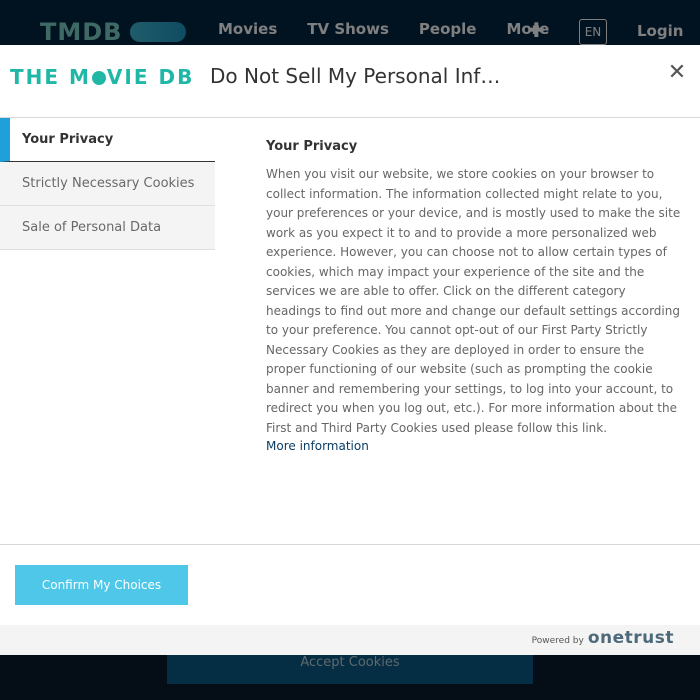 This screenshot has width=700, height=700. Describe the element at coordinates (101, 585) in the screenshot. I see `confirm-my-choices-button: Confirm My Choices` at that location.